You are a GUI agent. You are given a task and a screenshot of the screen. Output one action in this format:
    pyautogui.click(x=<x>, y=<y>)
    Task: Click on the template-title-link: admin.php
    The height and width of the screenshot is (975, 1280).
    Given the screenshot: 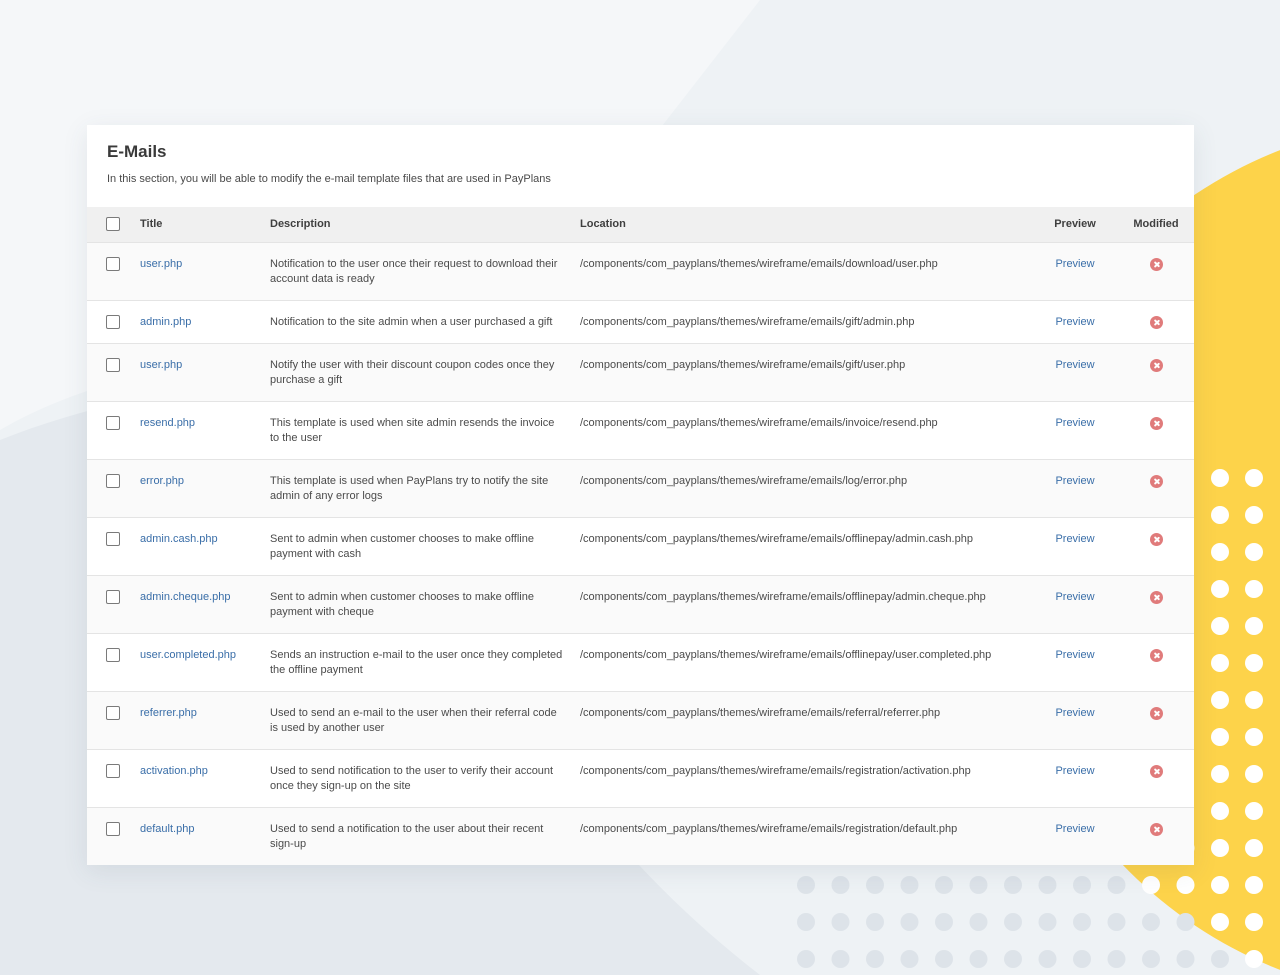 What is the action you would take?
    pyautogui.click(x=165, y=322)
    